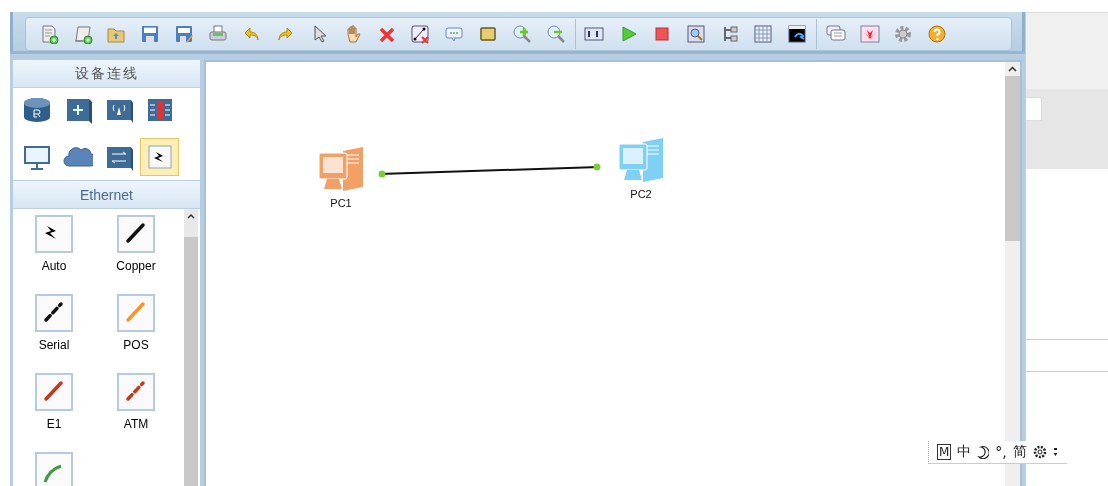 This screenshot has height=486, width=1108. I want to click on node-label: PC1, so click(341, 203).